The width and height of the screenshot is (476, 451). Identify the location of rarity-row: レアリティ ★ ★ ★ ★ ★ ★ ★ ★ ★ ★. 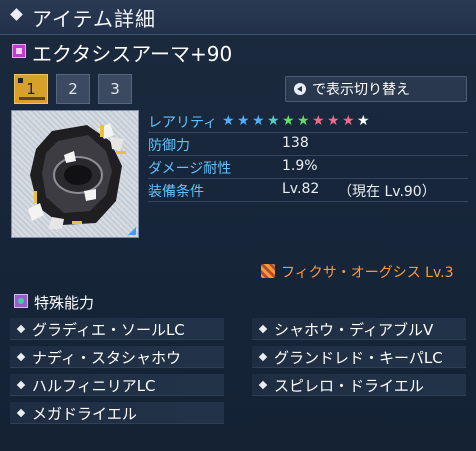
(308, 121).